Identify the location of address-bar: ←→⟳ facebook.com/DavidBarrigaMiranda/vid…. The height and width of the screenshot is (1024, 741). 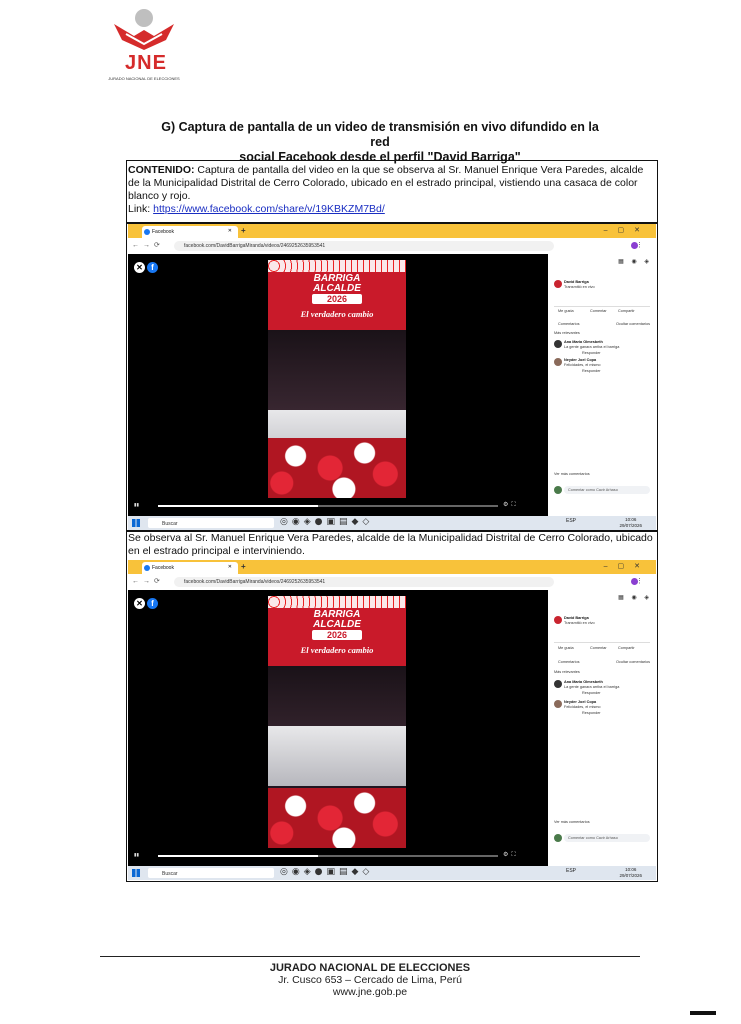
(392, 582).